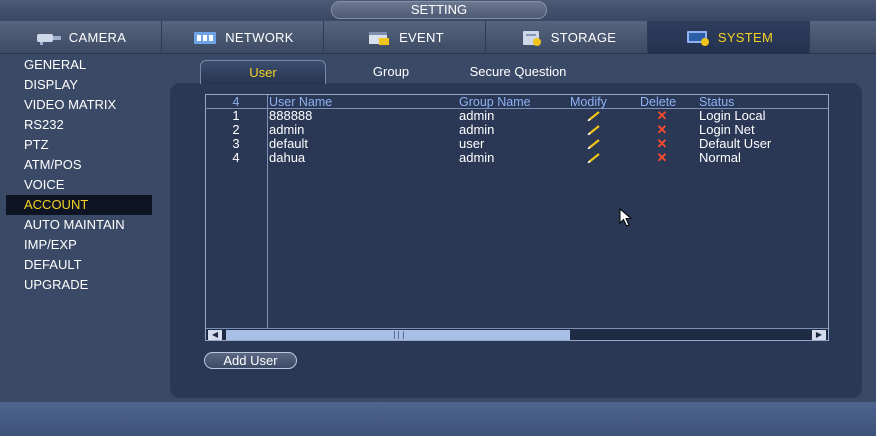 This screenshot has height=436, width=876. I want to click on sidebar-item-auto-maintain: AUTO MAINTAIN, so click(79, 225).